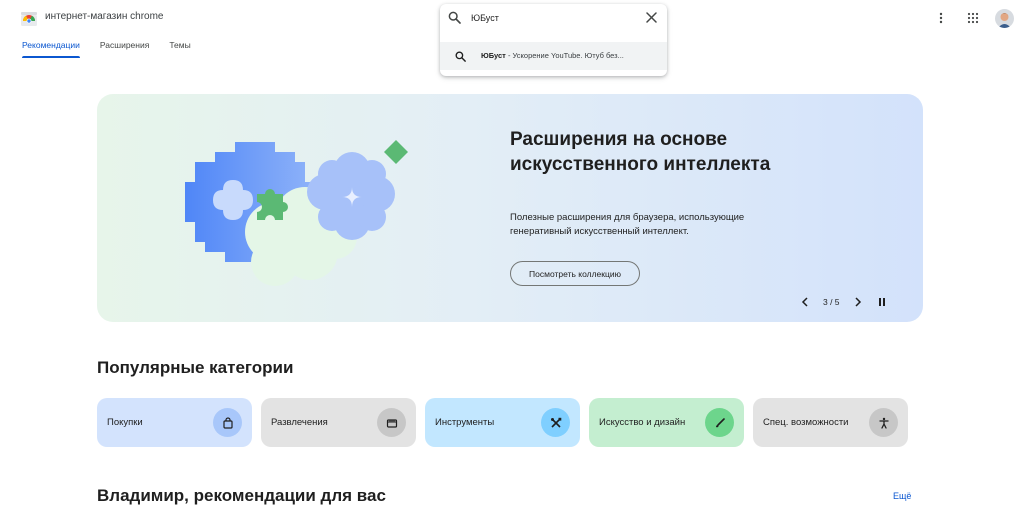 This screenshot has height=517, width=1024. What do you see at coordinates (555, 422) in the screenshot?
I see `tools-icon` at bounding box center [555, 422].